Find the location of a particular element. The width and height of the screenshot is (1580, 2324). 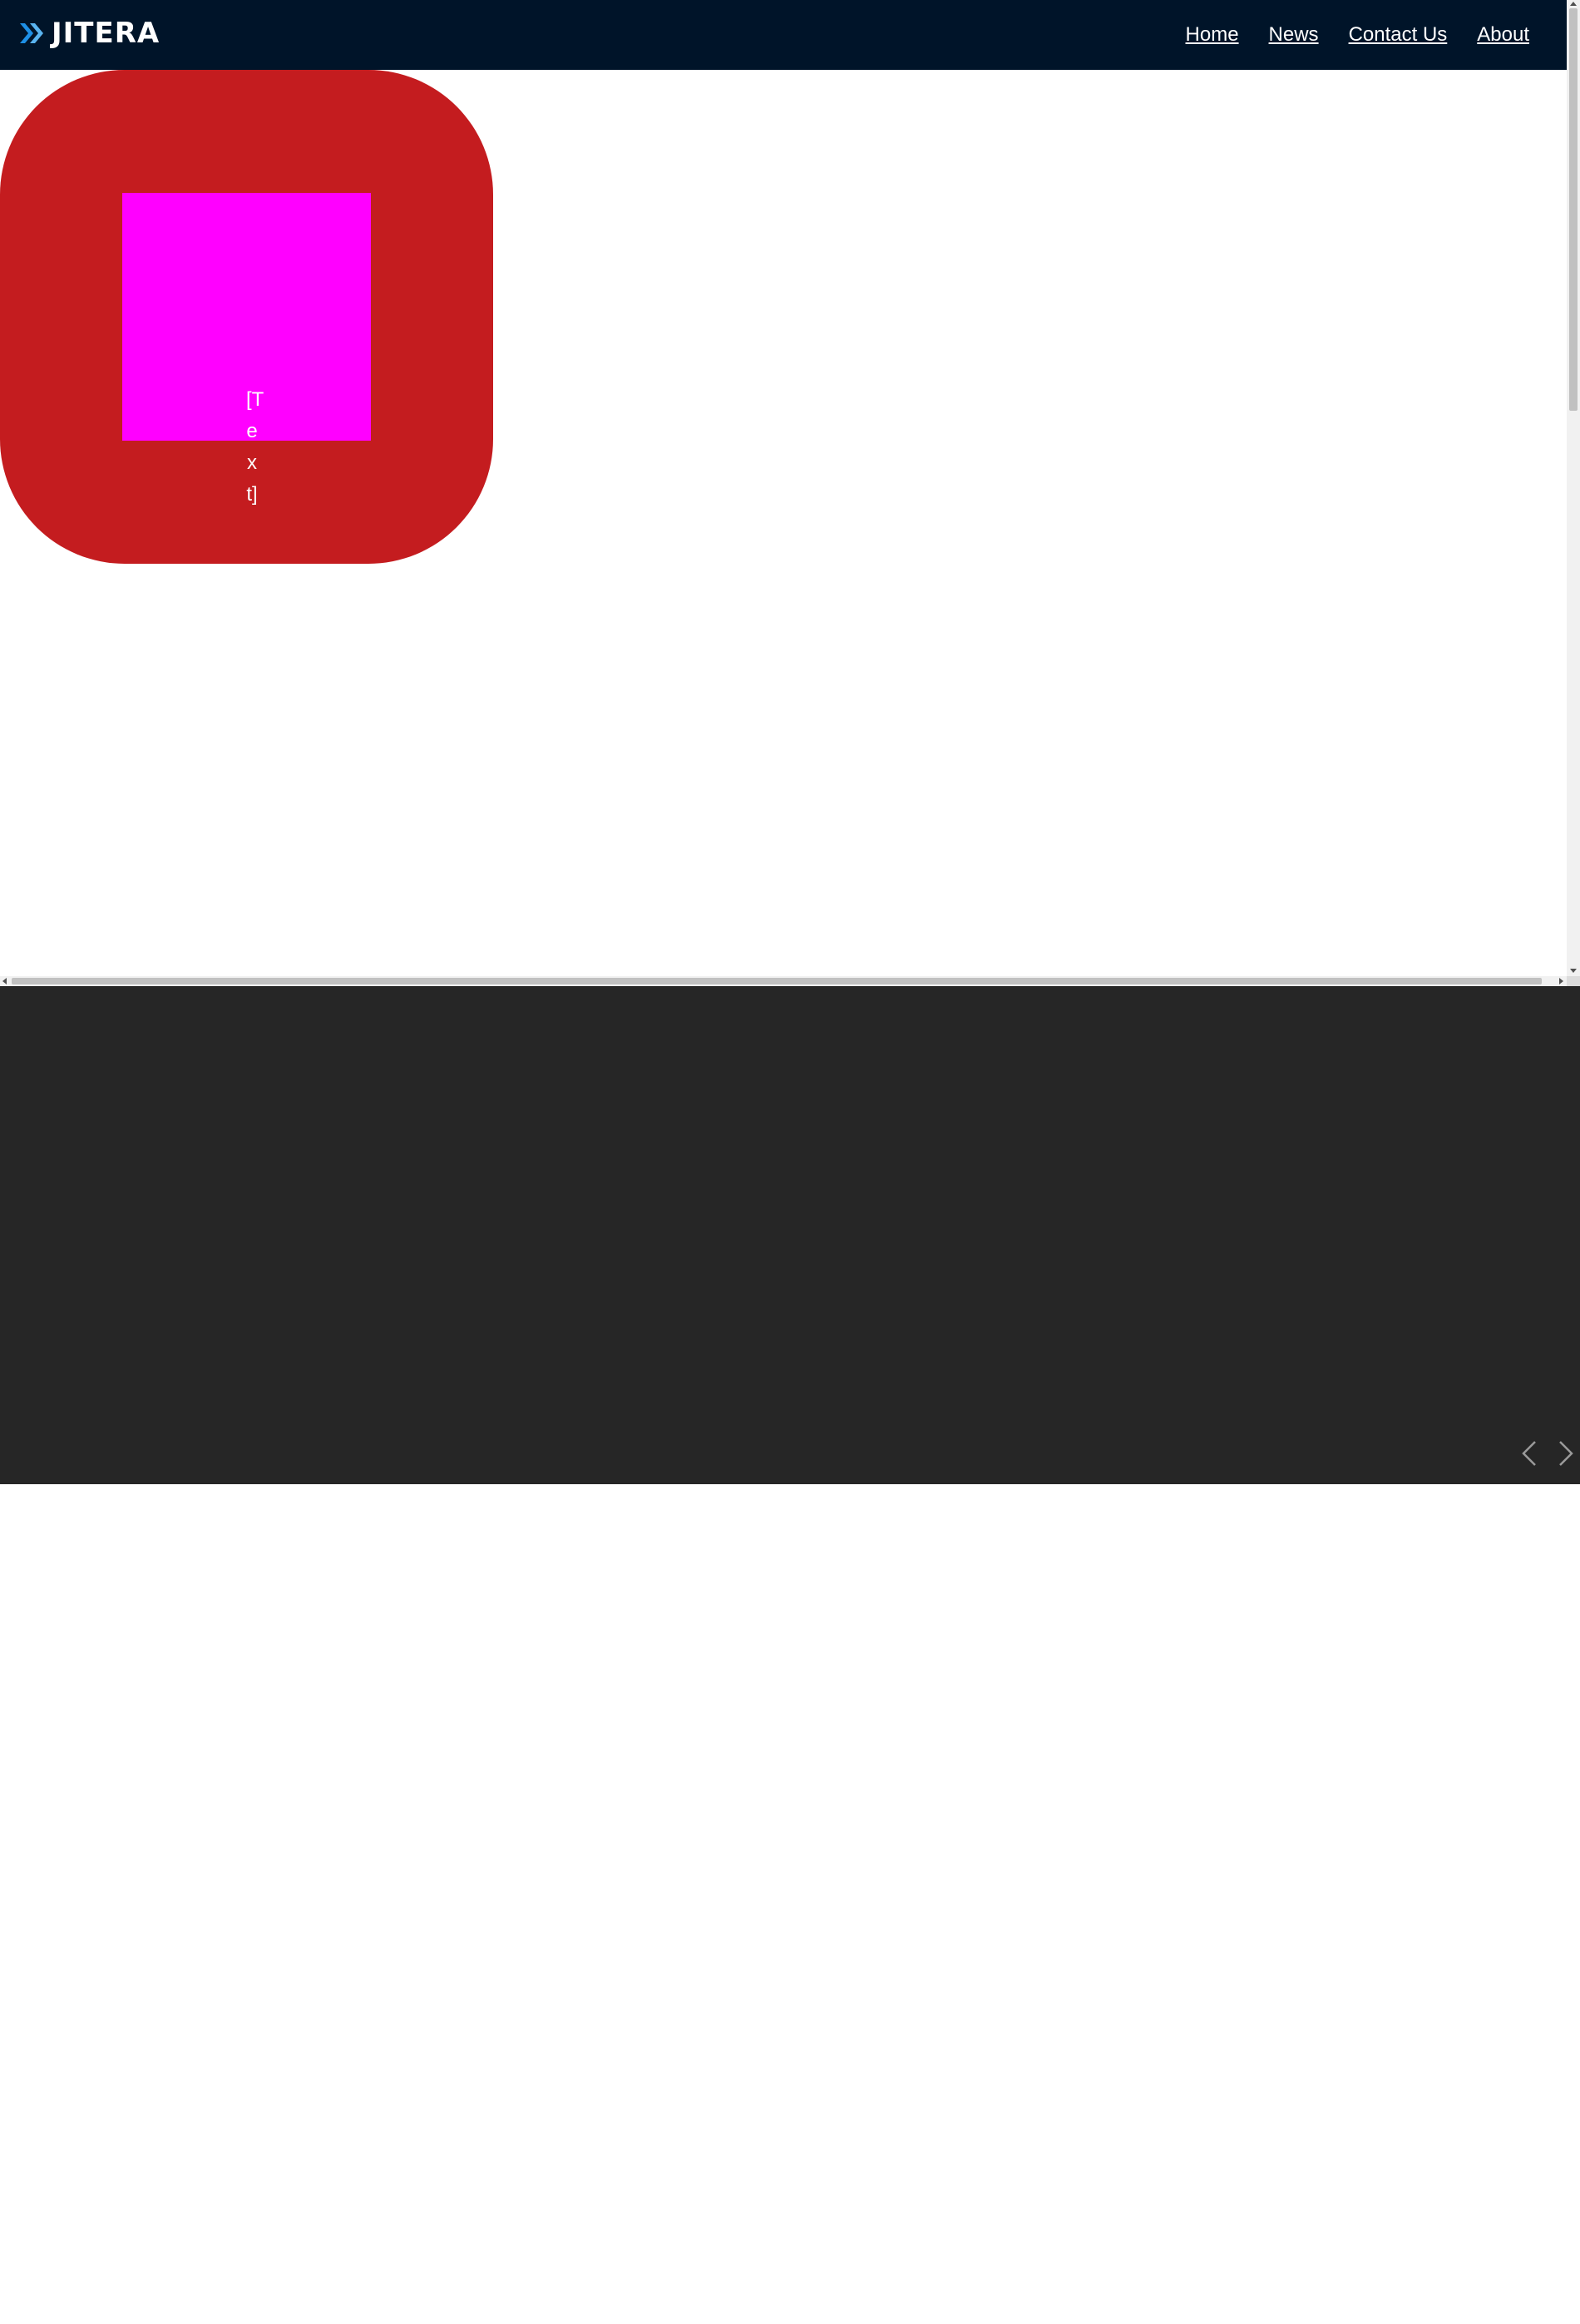

top-navbar: JITERA Home News Contact Us About is located at coordinates (783, 35).